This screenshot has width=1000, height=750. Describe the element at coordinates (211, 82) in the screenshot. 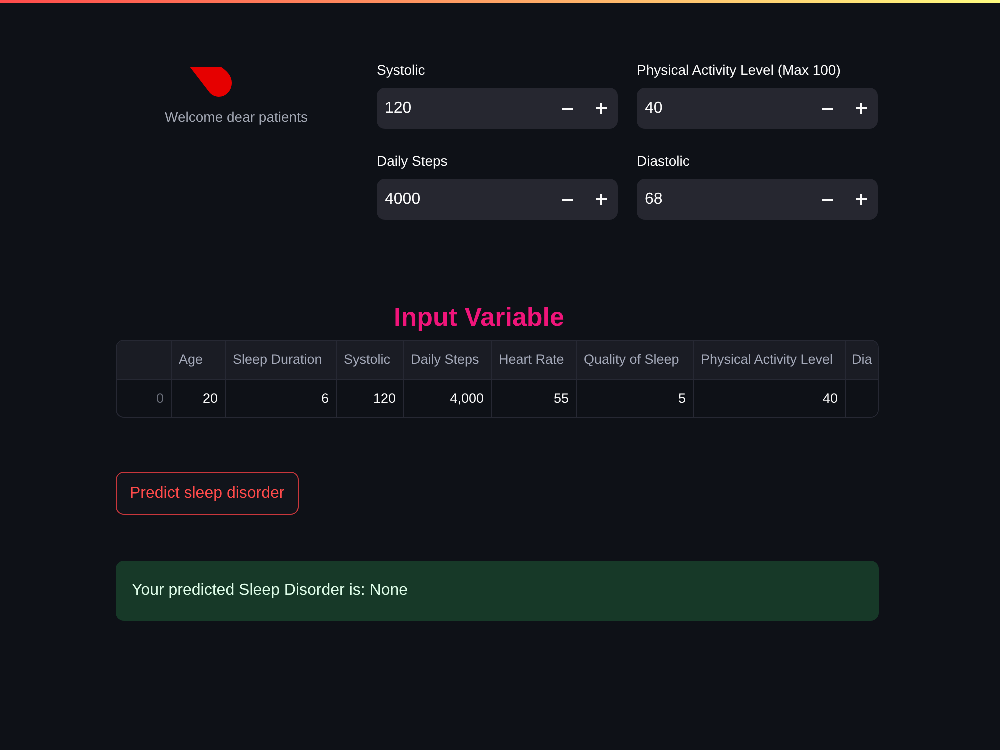

I see `logo-drawing` at that location.